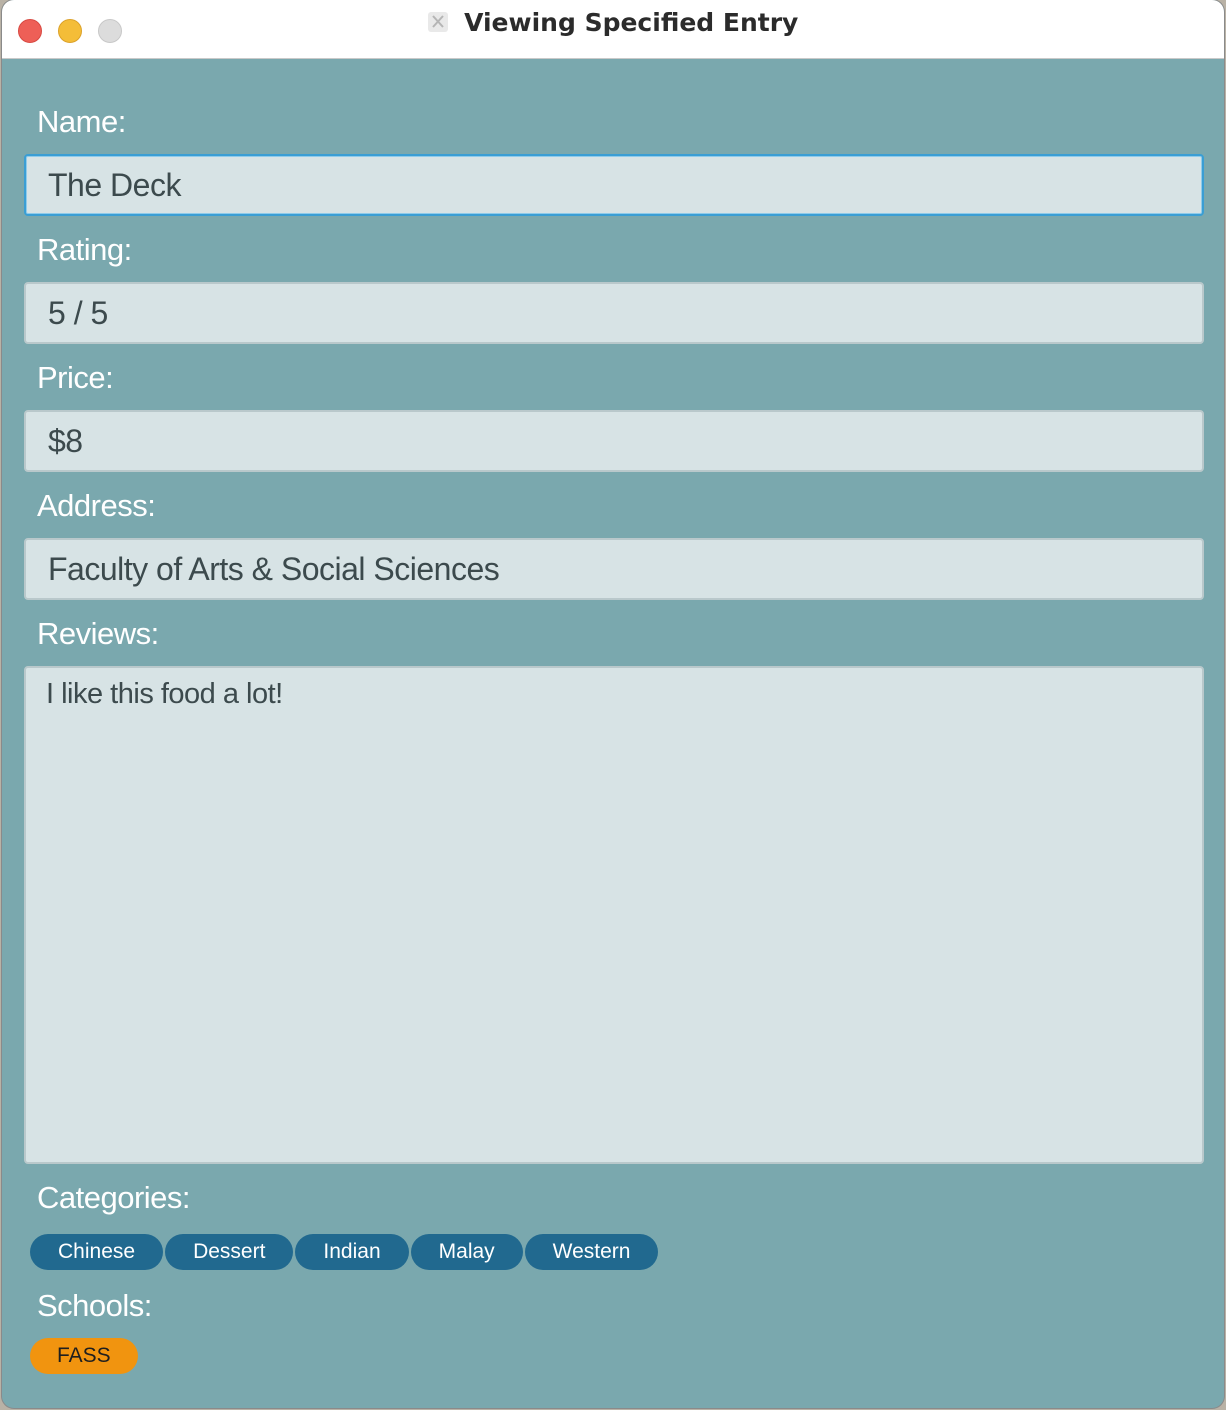 The height and width of the screenshot is (1410, 1226). Describe the element at coordinates (437, 21) in the screenshot. I see `app-icon` at that location.